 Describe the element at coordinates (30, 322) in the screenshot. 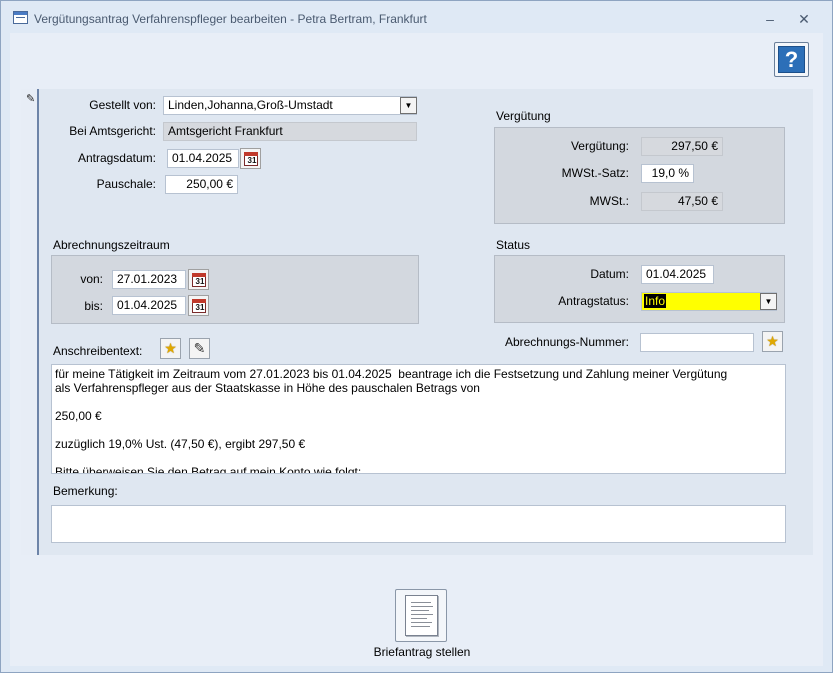

I see `record-selector: ✎` at that location.